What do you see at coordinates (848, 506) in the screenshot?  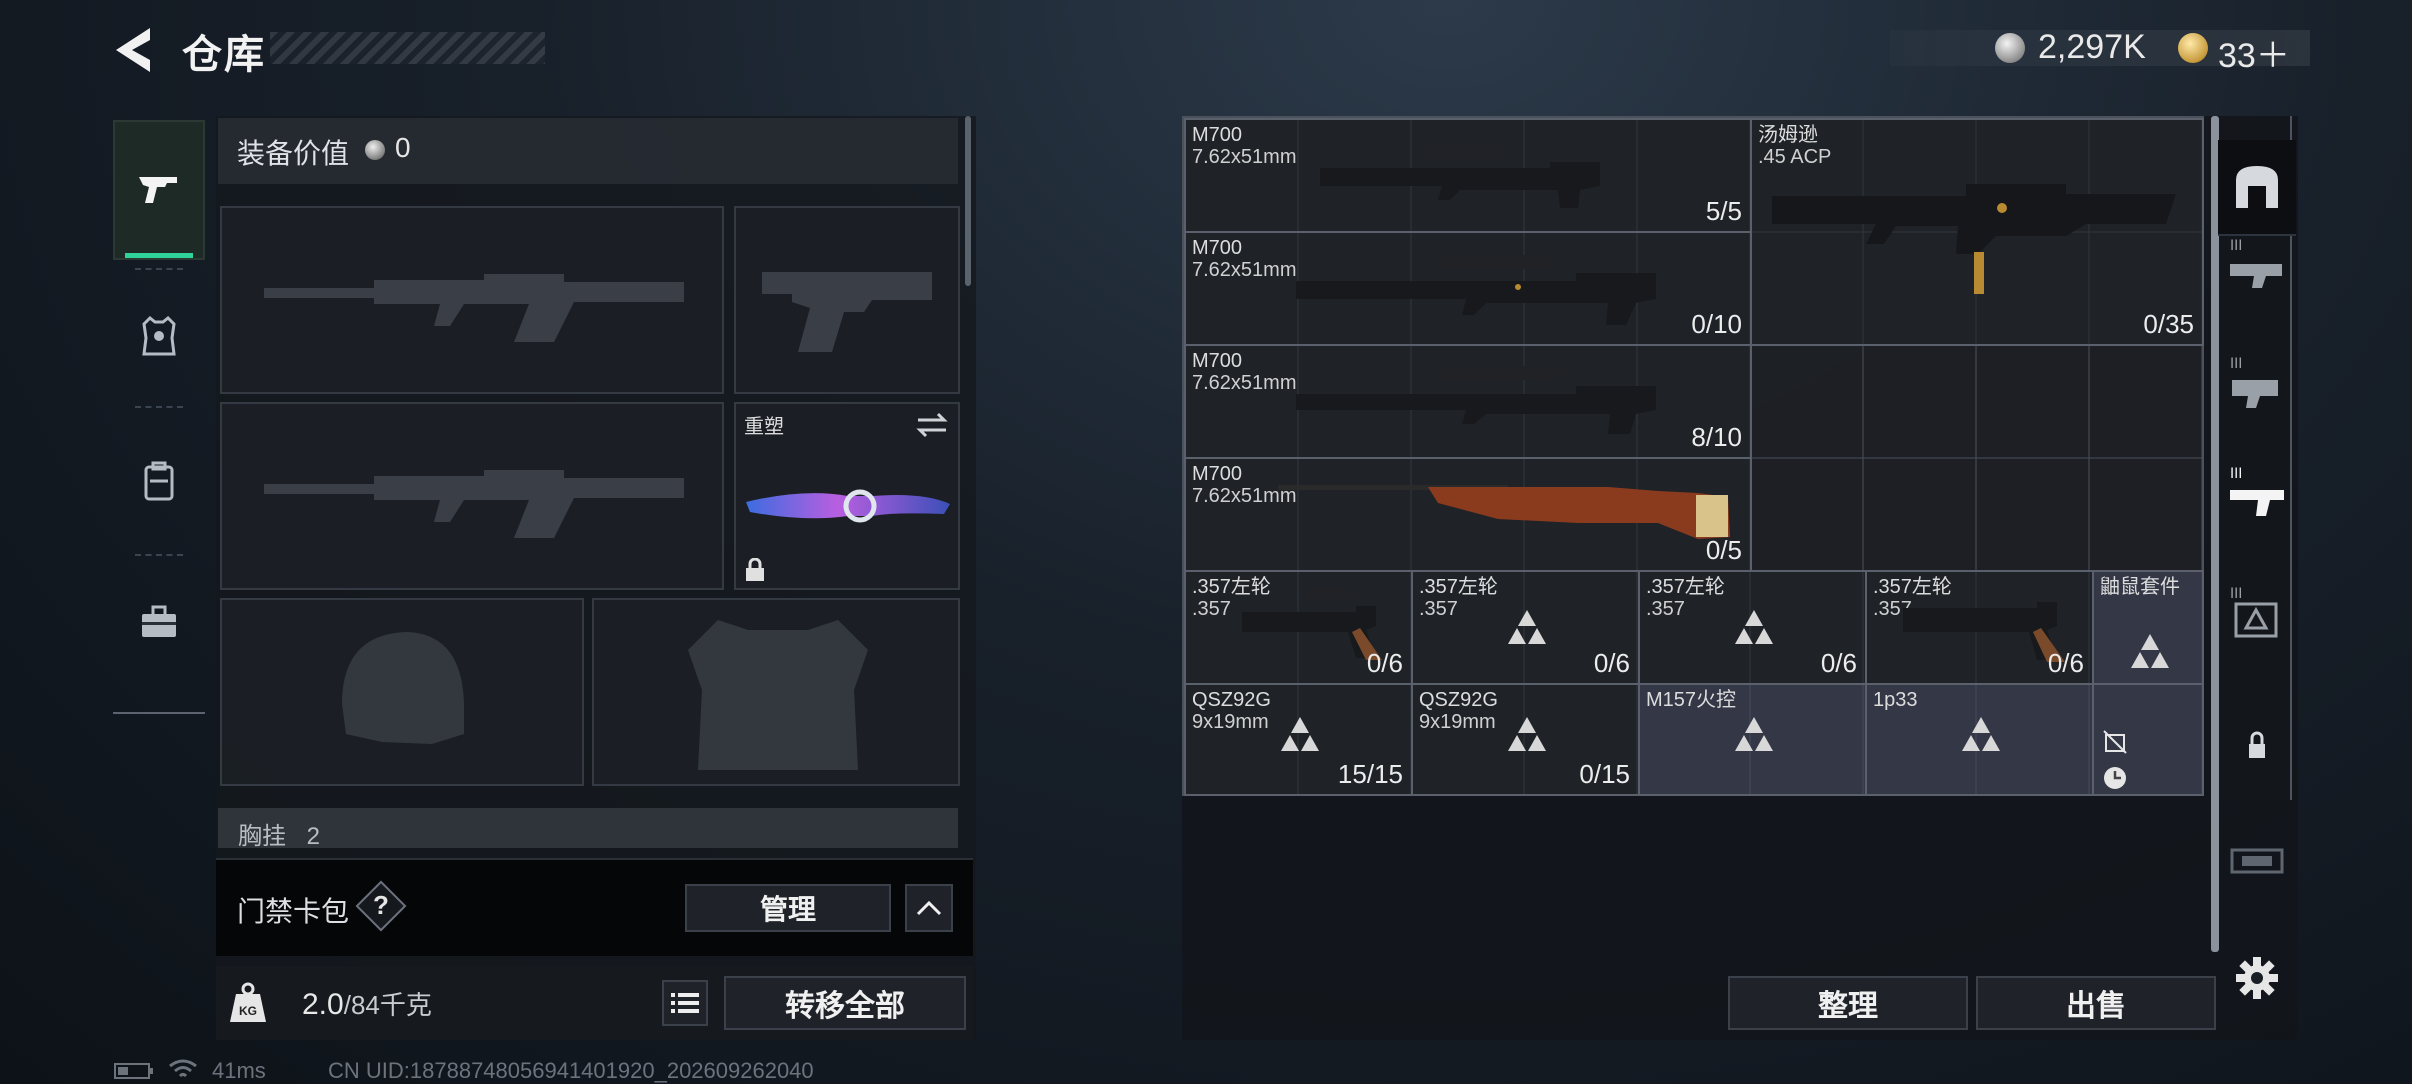 I see `knife-icon` at bounding box center [848, 506].